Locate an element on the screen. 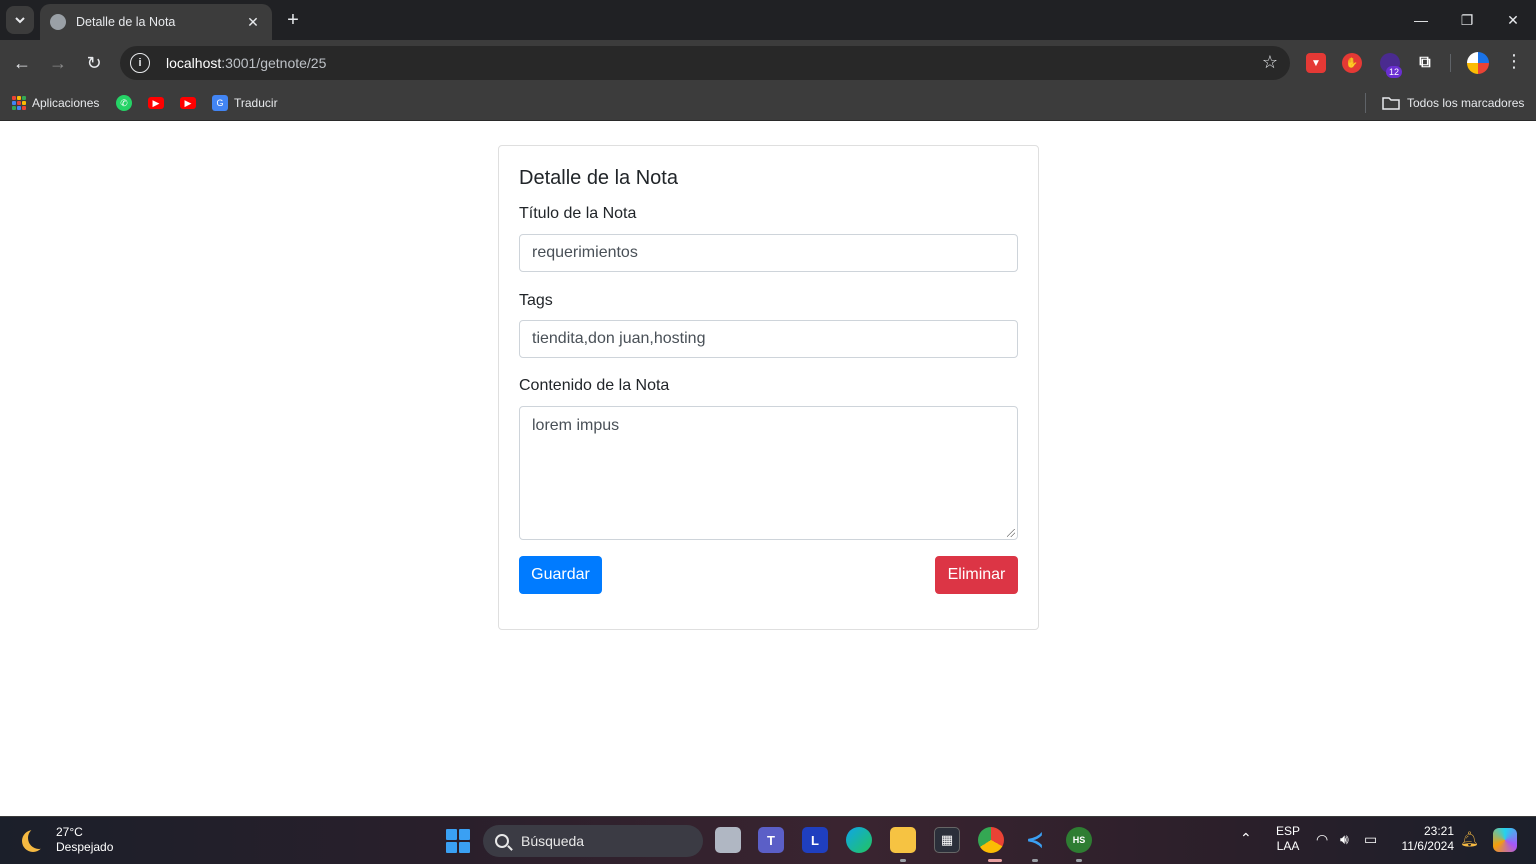 The image size is (1536, 864). tab-title: Detalle de la Nota is located at coordinates (126, 22).